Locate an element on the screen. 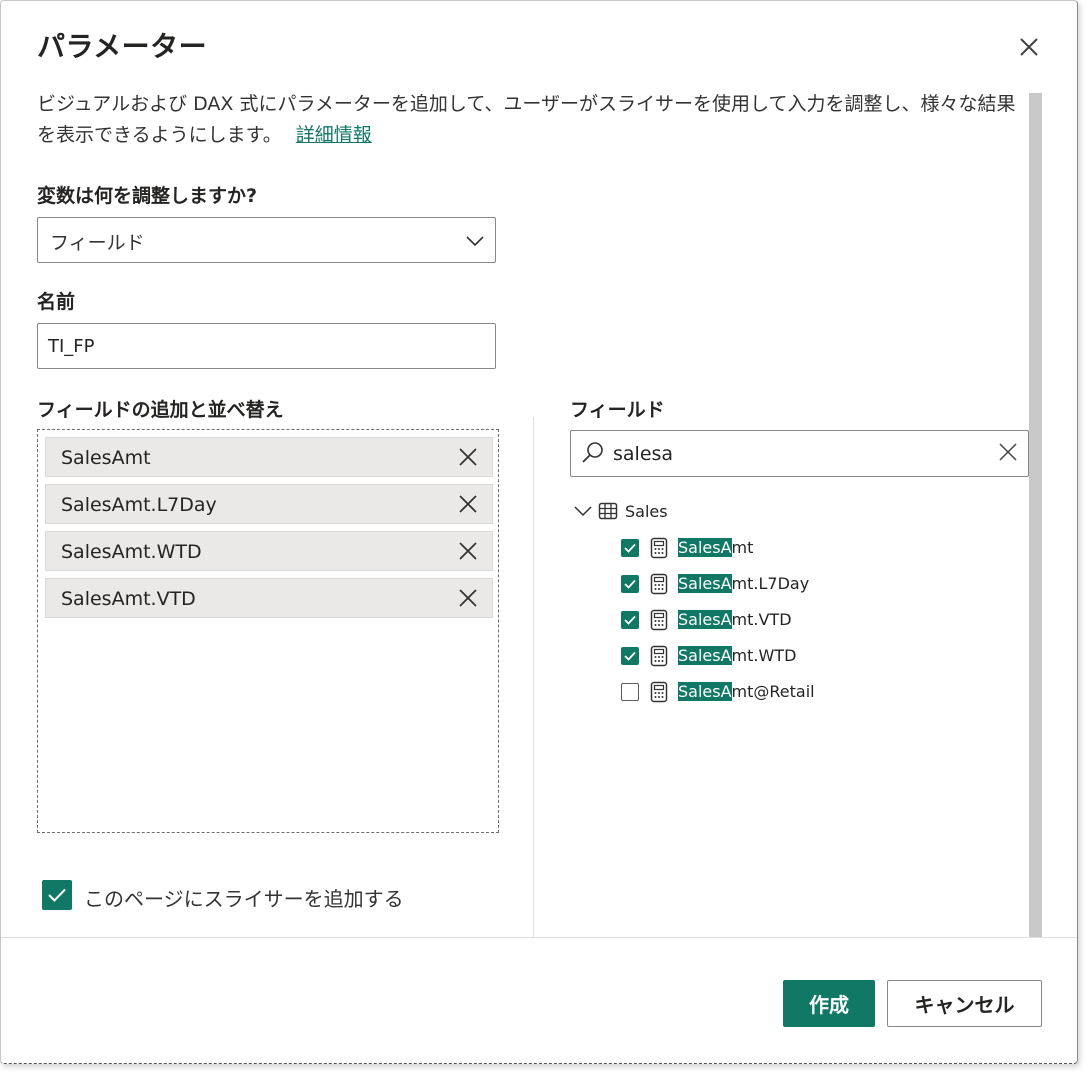 The height and width of the screenshot is (1079, 1091). add-sort-fields-label: フィールドの追加と並べ替え is located at coordinates (160, 410).